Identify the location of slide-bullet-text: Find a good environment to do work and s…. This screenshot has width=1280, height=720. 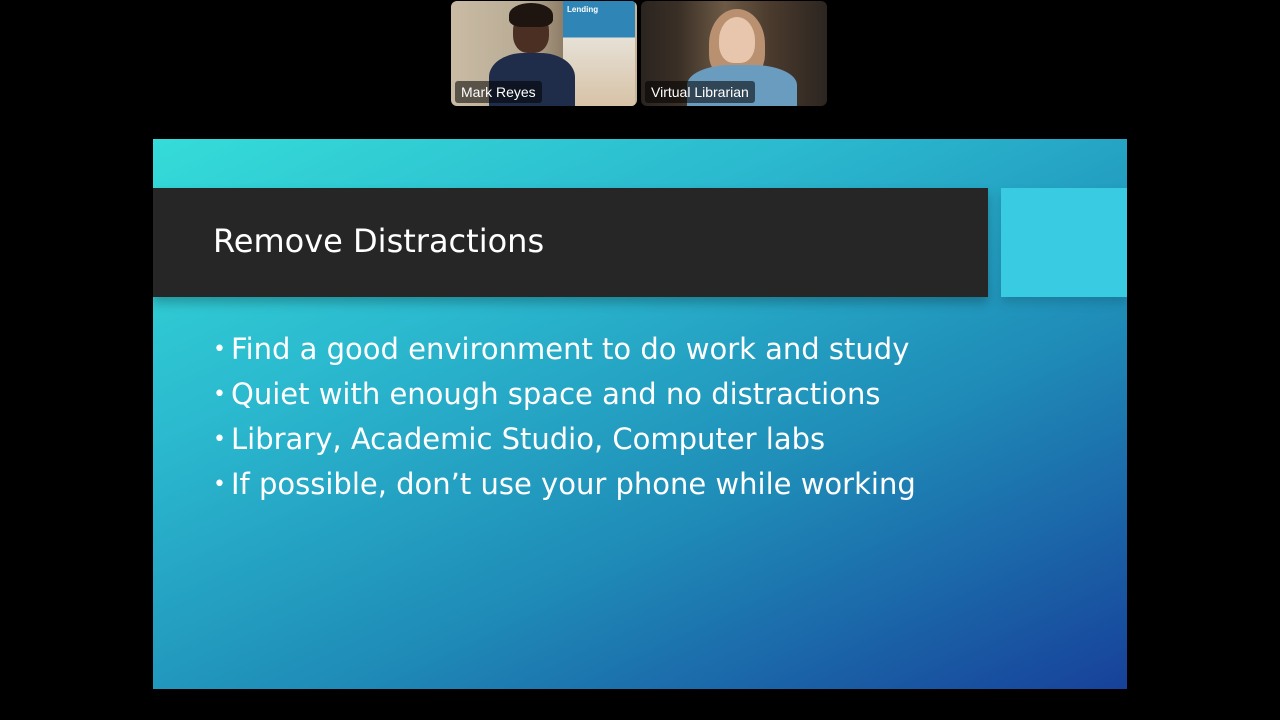
(570, 349).